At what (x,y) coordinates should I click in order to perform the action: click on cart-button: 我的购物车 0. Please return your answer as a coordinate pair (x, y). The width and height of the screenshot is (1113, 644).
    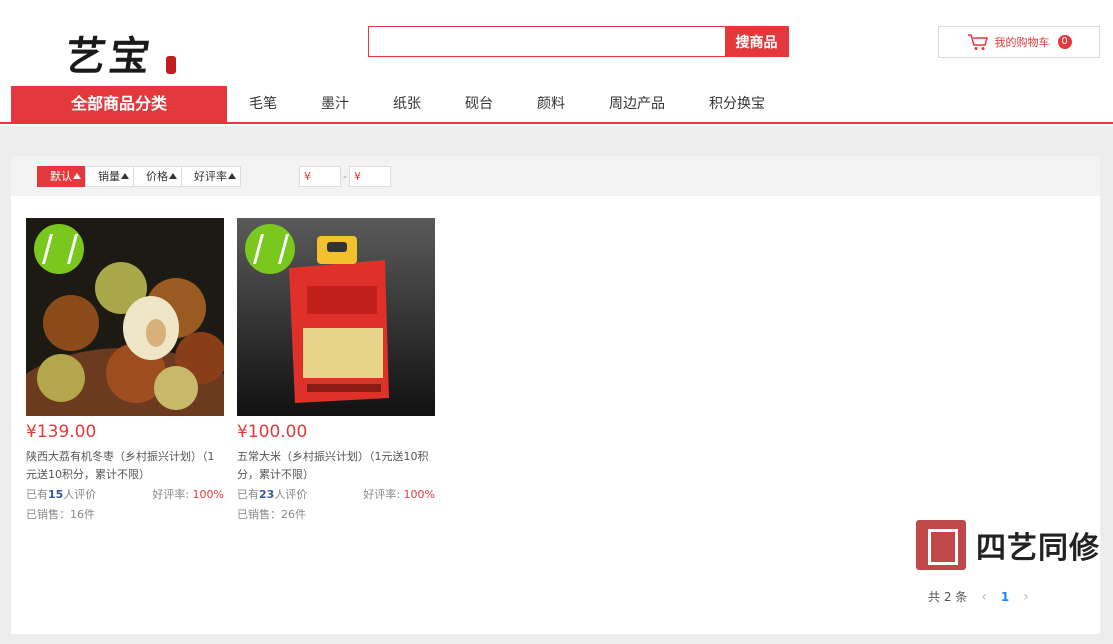
    Looking at the image, I should click on (1019, 42).